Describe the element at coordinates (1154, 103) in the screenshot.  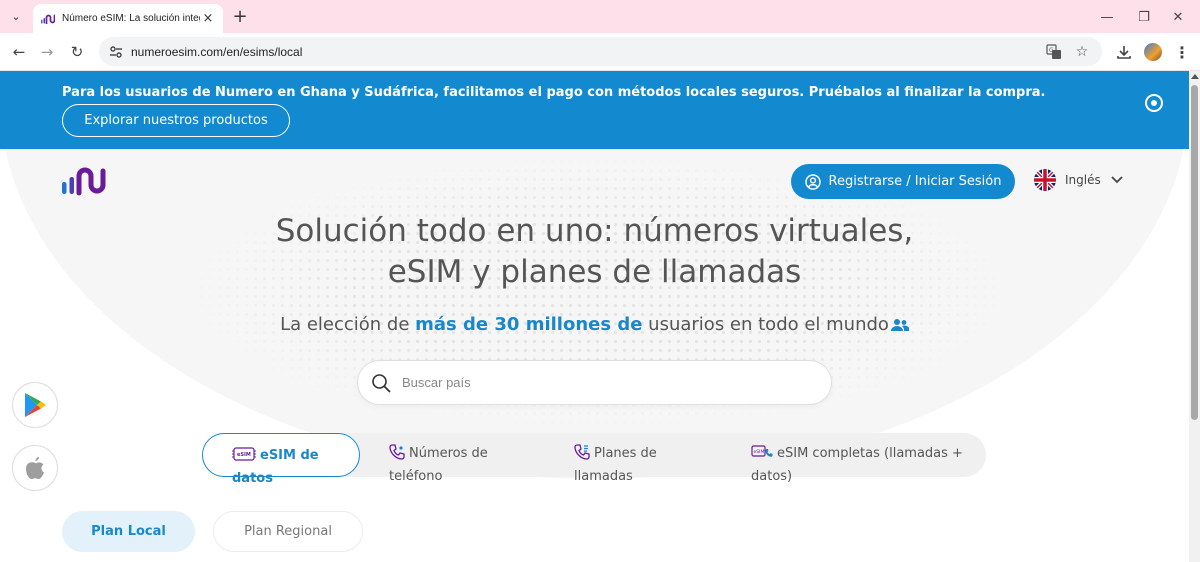
I see `banner-close-icon` at that location.